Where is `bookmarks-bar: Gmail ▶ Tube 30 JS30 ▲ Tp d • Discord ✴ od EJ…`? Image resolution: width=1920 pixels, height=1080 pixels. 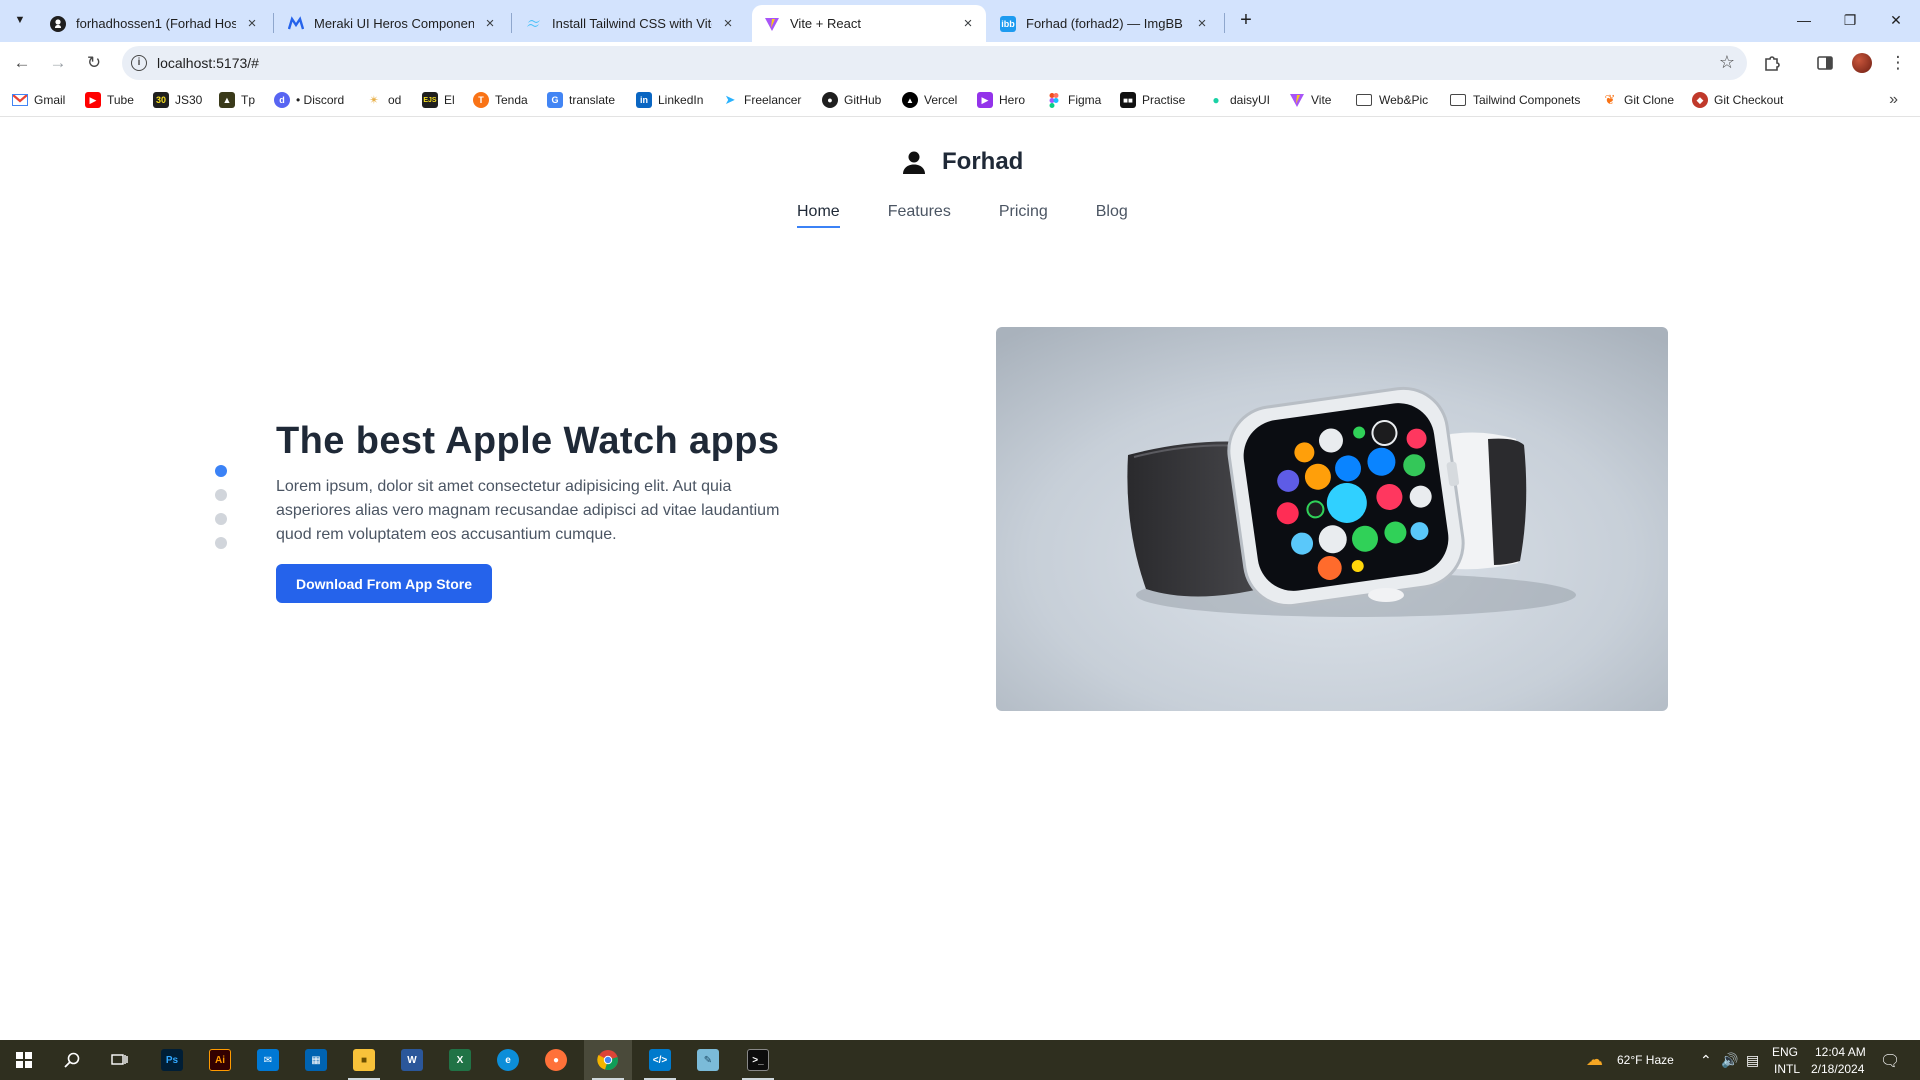 bookmarks-bar: Gmail ▶ Tube 30 JS30 ▲ Tp d • Discord ✴ od EJ… is located at coordinates (960, 100).